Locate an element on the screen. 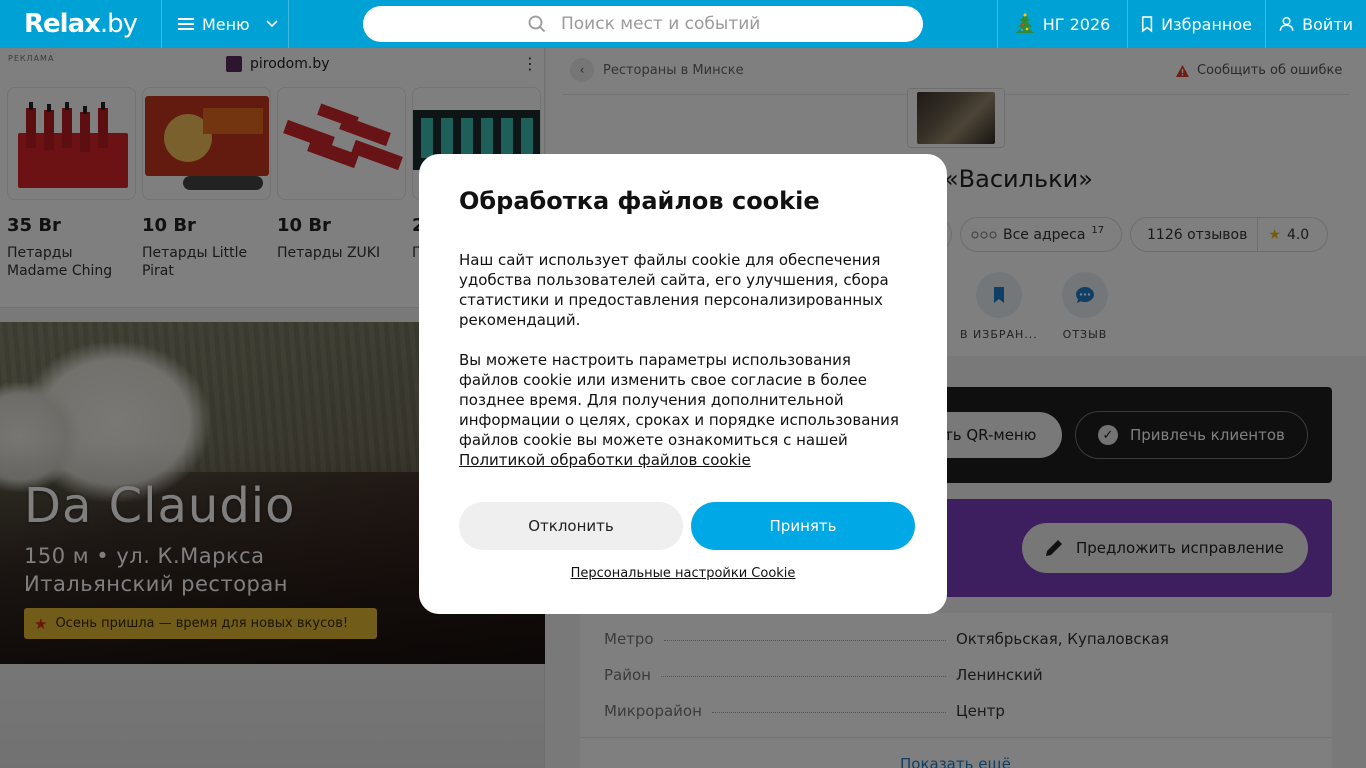 The height and width of the screenshot is (768, 1366). login-link: Войти is located at coordinates (1315, 24).